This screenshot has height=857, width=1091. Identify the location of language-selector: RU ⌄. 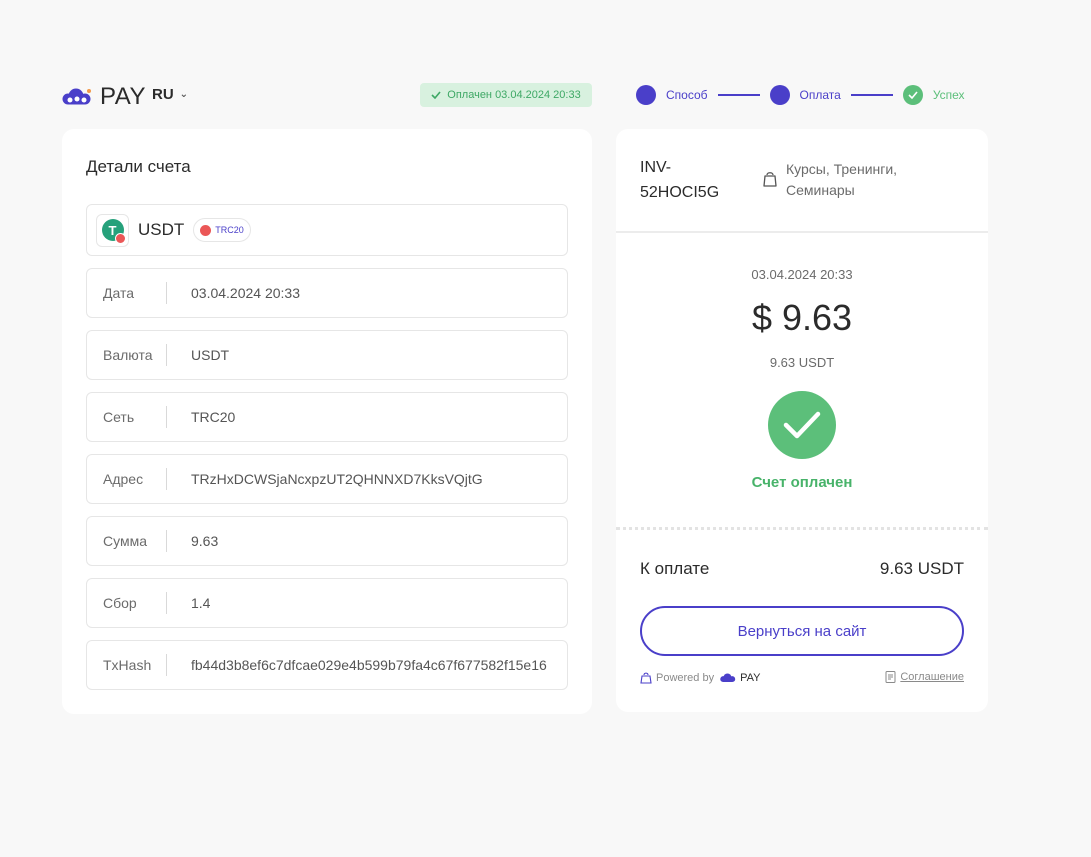
(170, 94).